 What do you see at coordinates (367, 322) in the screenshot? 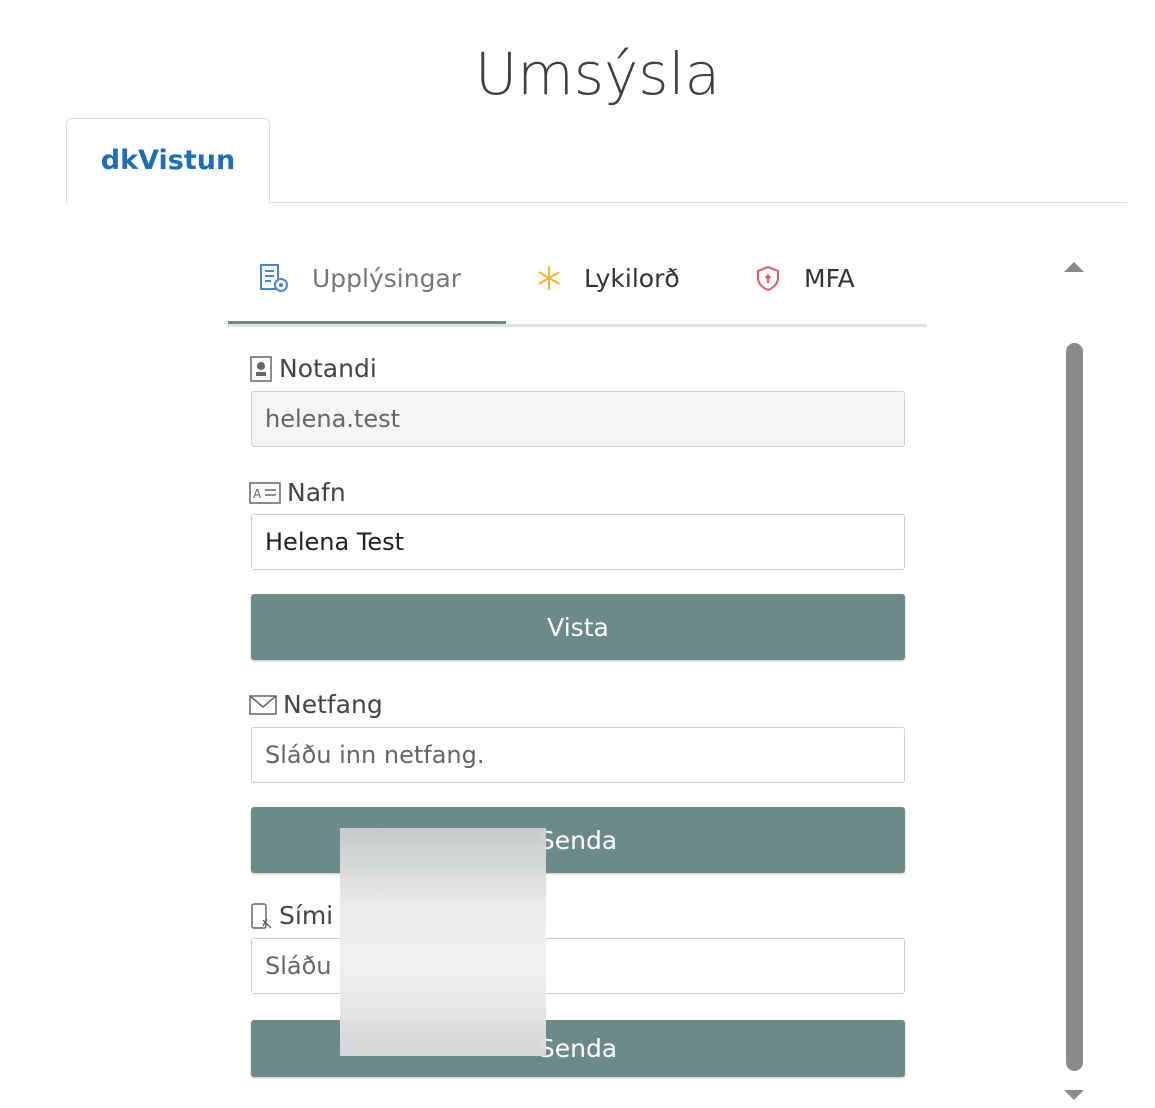
I see `active-tab-indicator` at bounding box center [367, 322].